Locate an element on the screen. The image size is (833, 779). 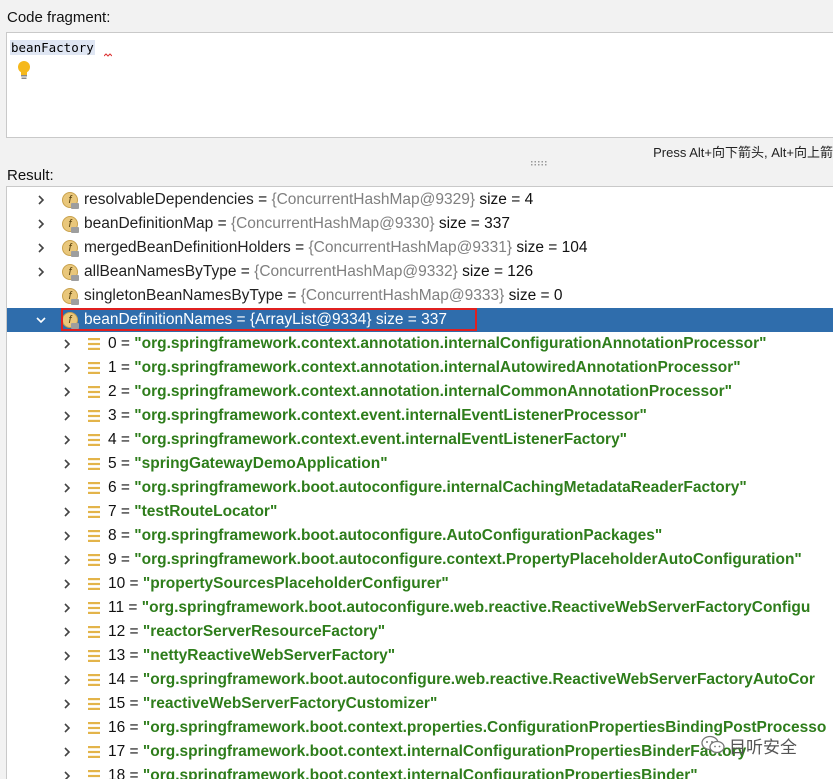
spelling-squiggle is located at coordinates (108, 55).